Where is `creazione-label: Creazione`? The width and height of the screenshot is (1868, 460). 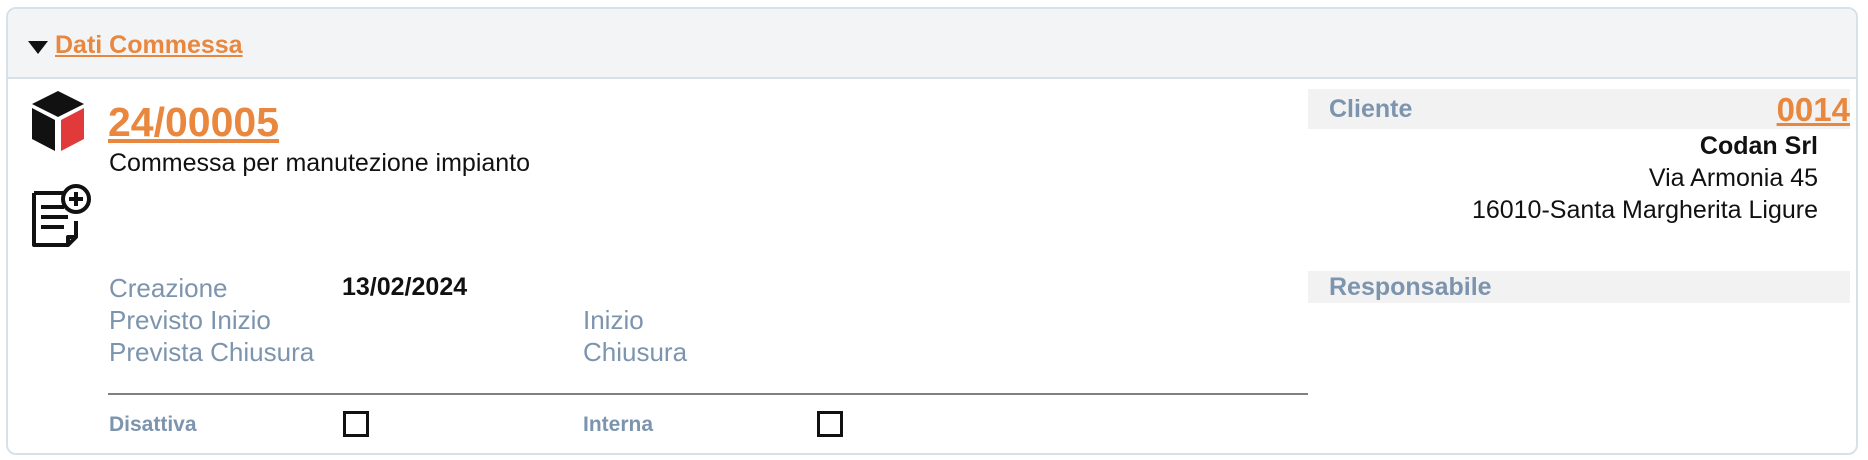
creazione-label: Creazione is located at coordinates (168, 288).